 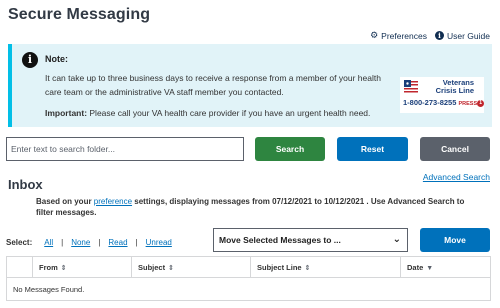 I want to click on important-label: Important:, so click(x=66, y=113).